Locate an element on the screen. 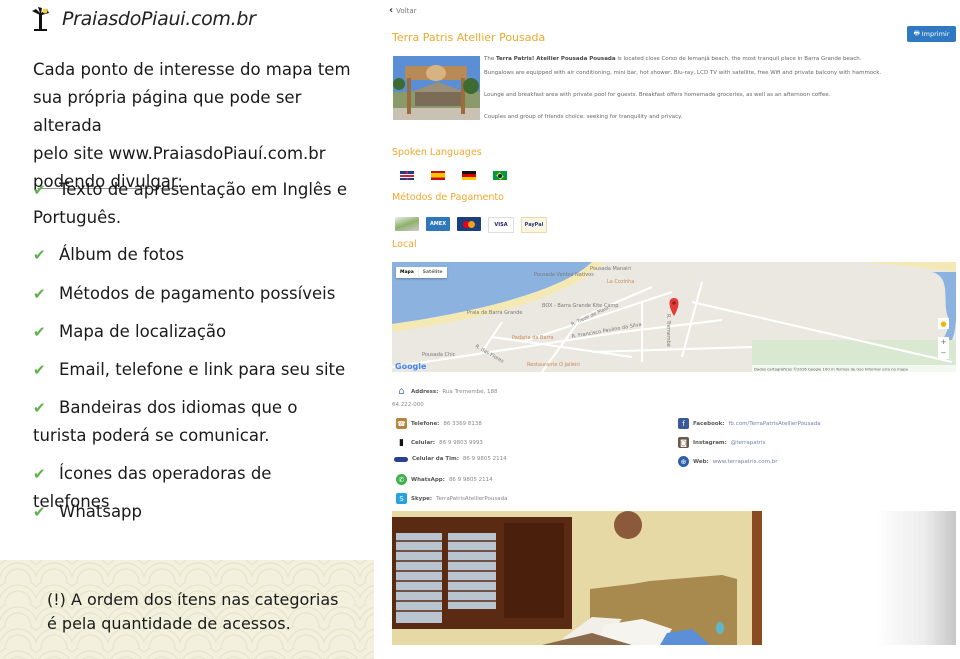 The image size is (960, 659). map-label: Restaurante O Jalleiri is located at coordinates (553, 365).